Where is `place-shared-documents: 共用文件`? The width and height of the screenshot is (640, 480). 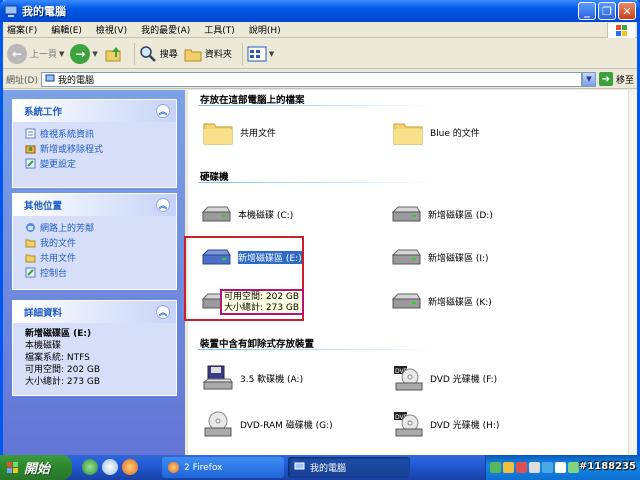
place-shared-documents: 共用文件 is located at coordinates (96, 257).